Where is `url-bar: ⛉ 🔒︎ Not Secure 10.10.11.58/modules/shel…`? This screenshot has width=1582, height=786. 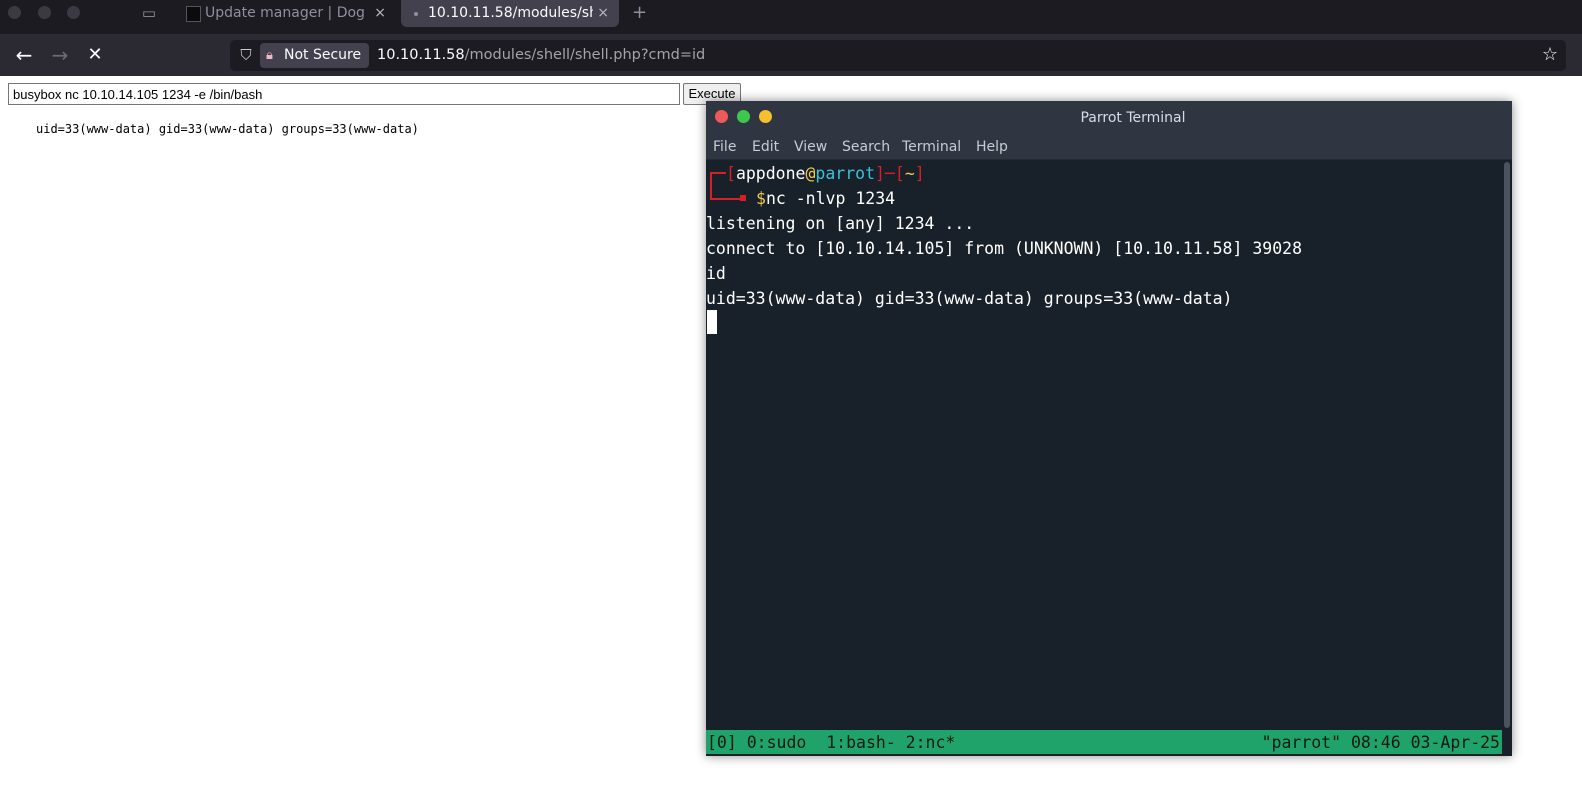
url-bar: ⛉ 🔒︎ Not Secure 10.10.11.58/modules/shel… is located at coordinates (898, 55).